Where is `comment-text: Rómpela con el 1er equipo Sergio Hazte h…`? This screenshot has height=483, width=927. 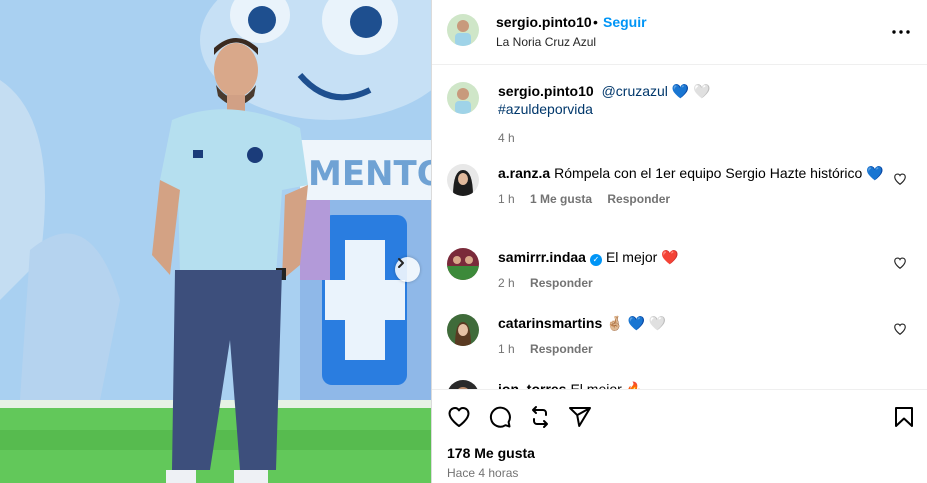
comment-text: Rómpela con el 1er equipo Sergio Hazte h… is located at coordinates (719, 173).